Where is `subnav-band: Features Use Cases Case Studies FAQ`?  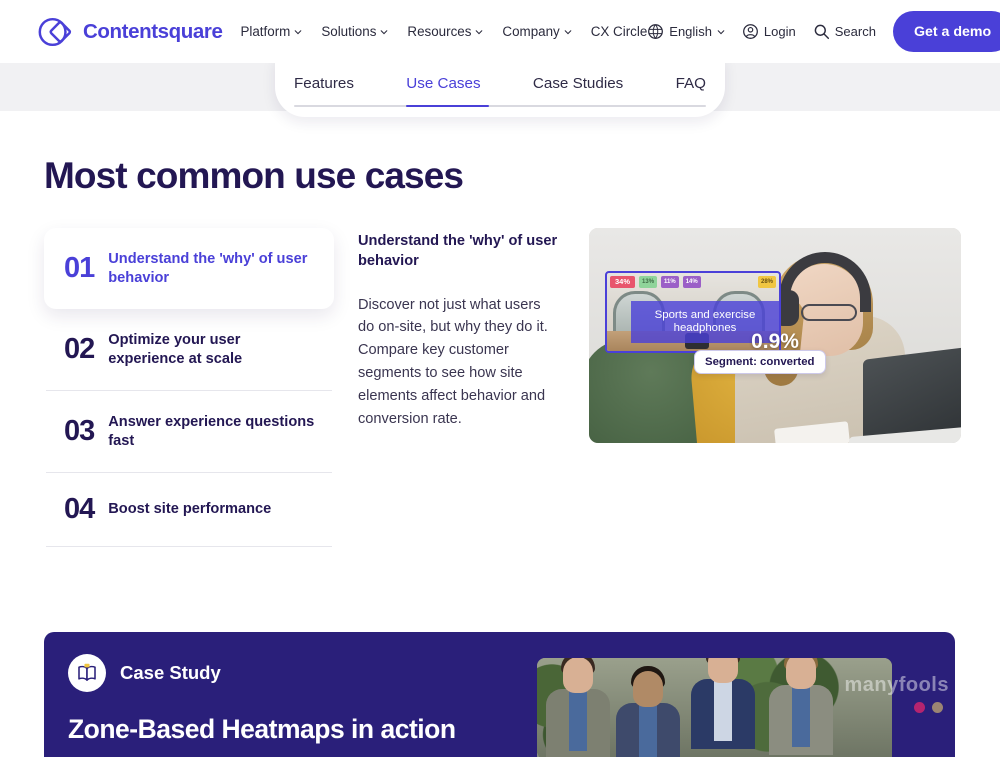
subnav-band: Features Use Cases Case Studies FAQ is located at coordinates (500, 87).